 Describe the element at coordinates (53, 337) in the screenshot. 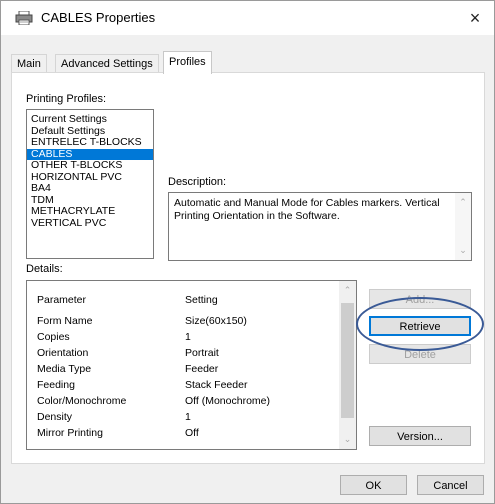

I see `parameter-cell: Copies` at that location.